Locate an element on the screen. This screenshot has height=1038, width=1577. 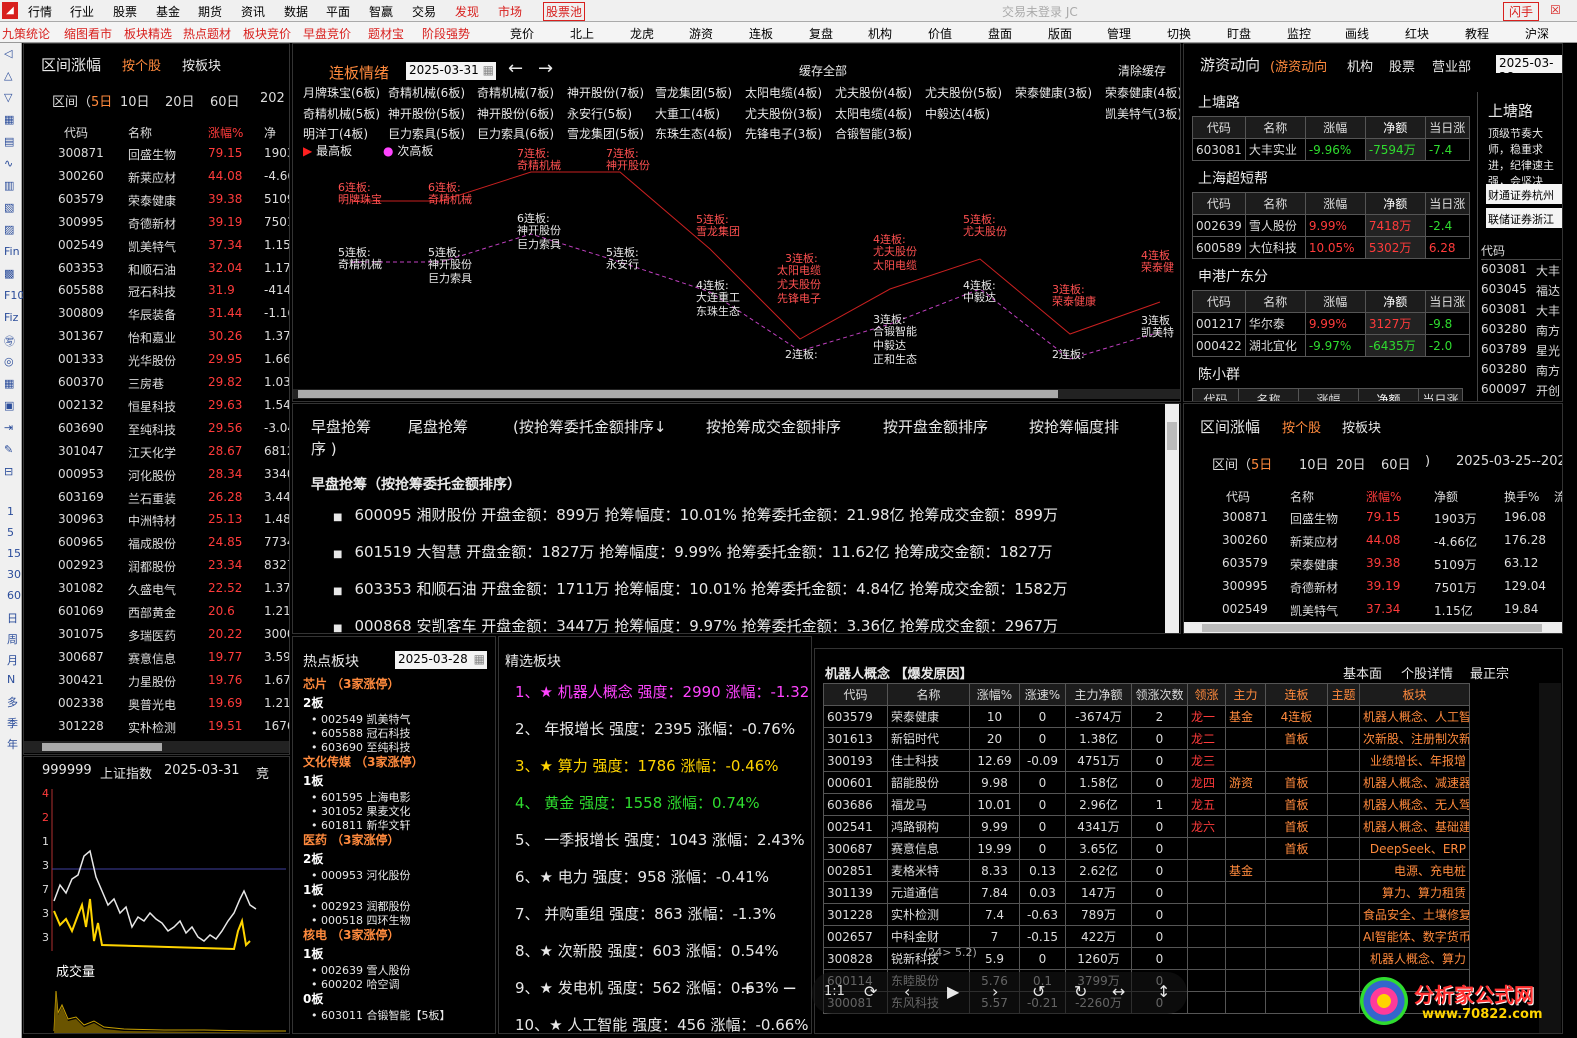
table-row: 002657 中科金财 7 -0.15 422万 0 AI智能体、数字货币 is located at coordinates (1146, 936).